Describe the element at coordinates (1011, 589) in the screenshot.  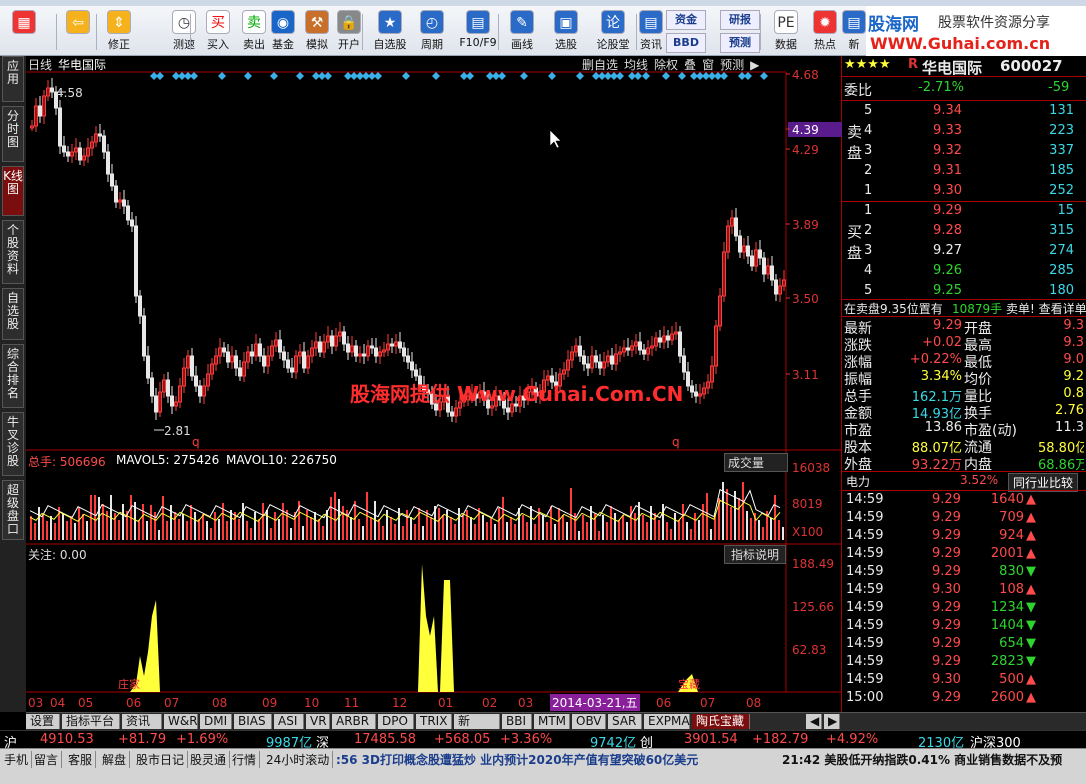
I see `tick-volume: 108` at that location.